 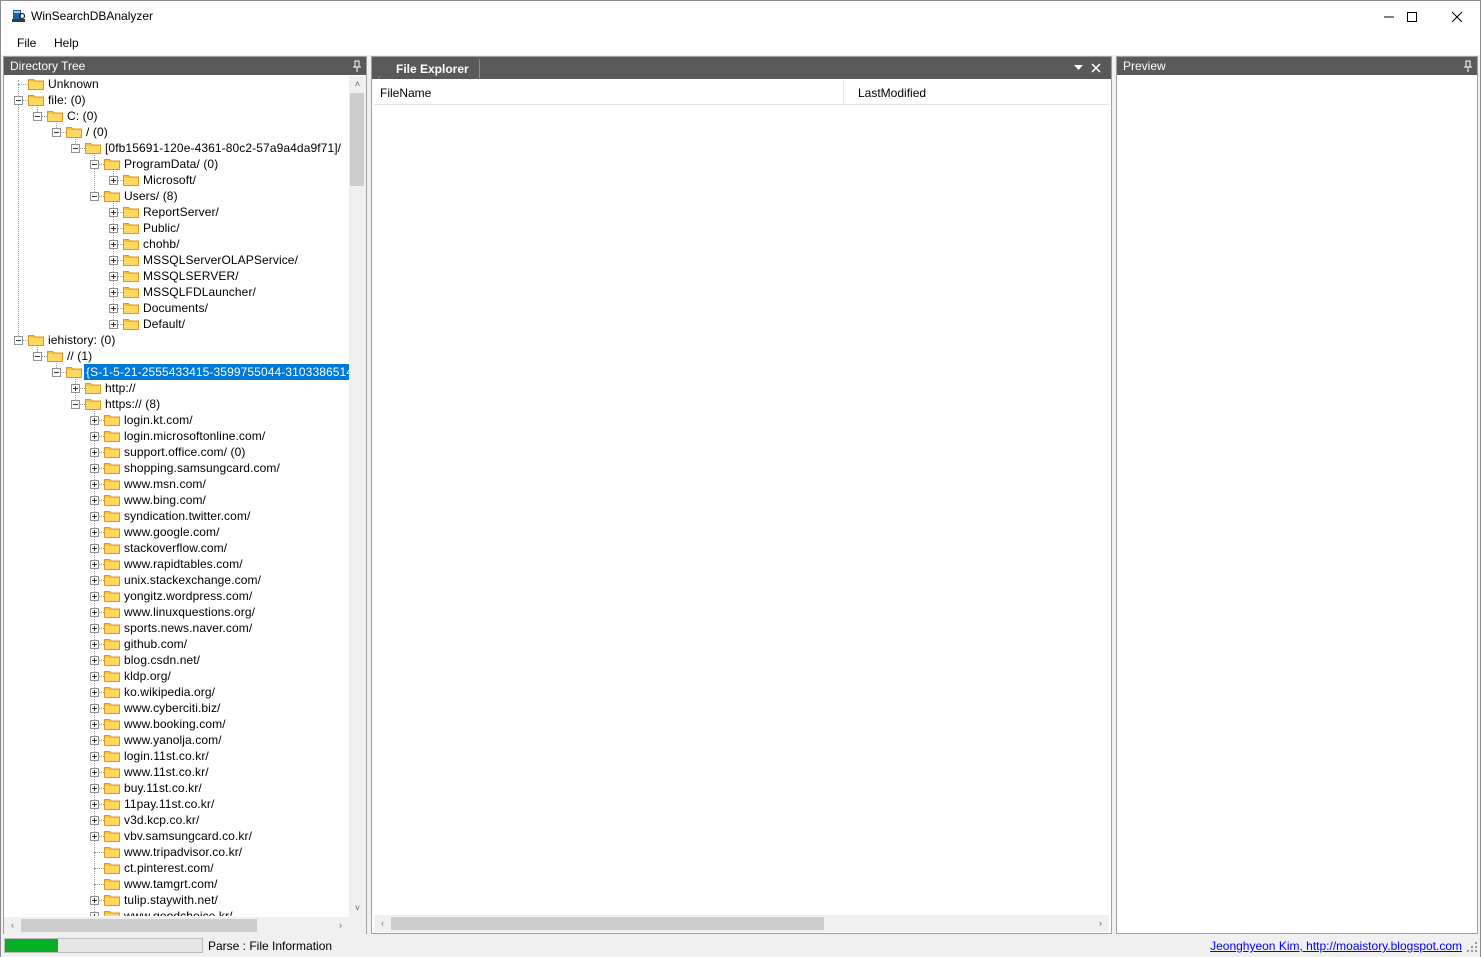 I want to click on tree-node: yongitz.wordpress.com/, so click(x=178, y=596).